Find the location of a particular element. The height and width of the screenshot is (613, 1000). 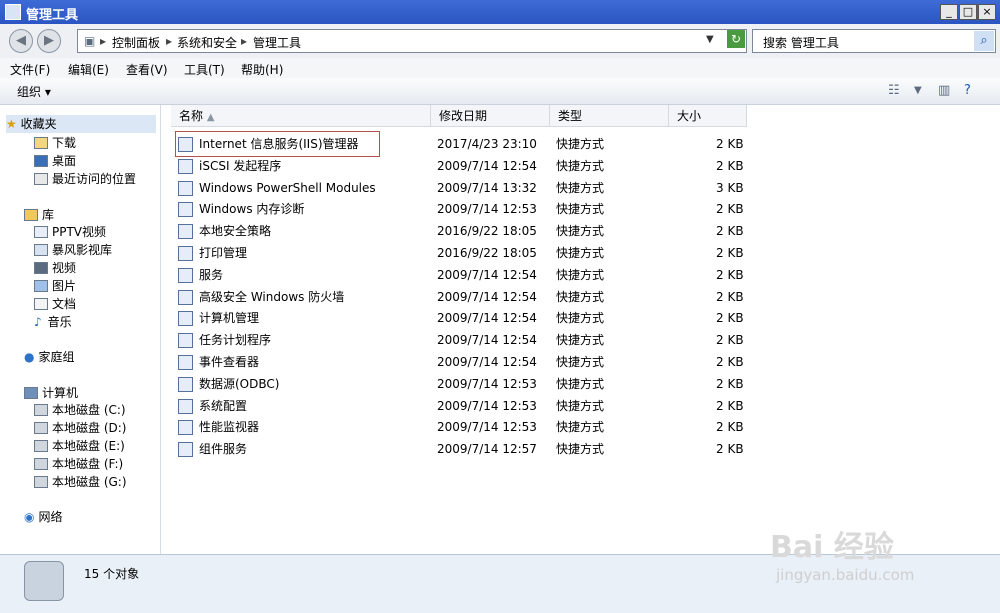

sort-ascending-icon: ▲ is located at coordinates (210, 117).